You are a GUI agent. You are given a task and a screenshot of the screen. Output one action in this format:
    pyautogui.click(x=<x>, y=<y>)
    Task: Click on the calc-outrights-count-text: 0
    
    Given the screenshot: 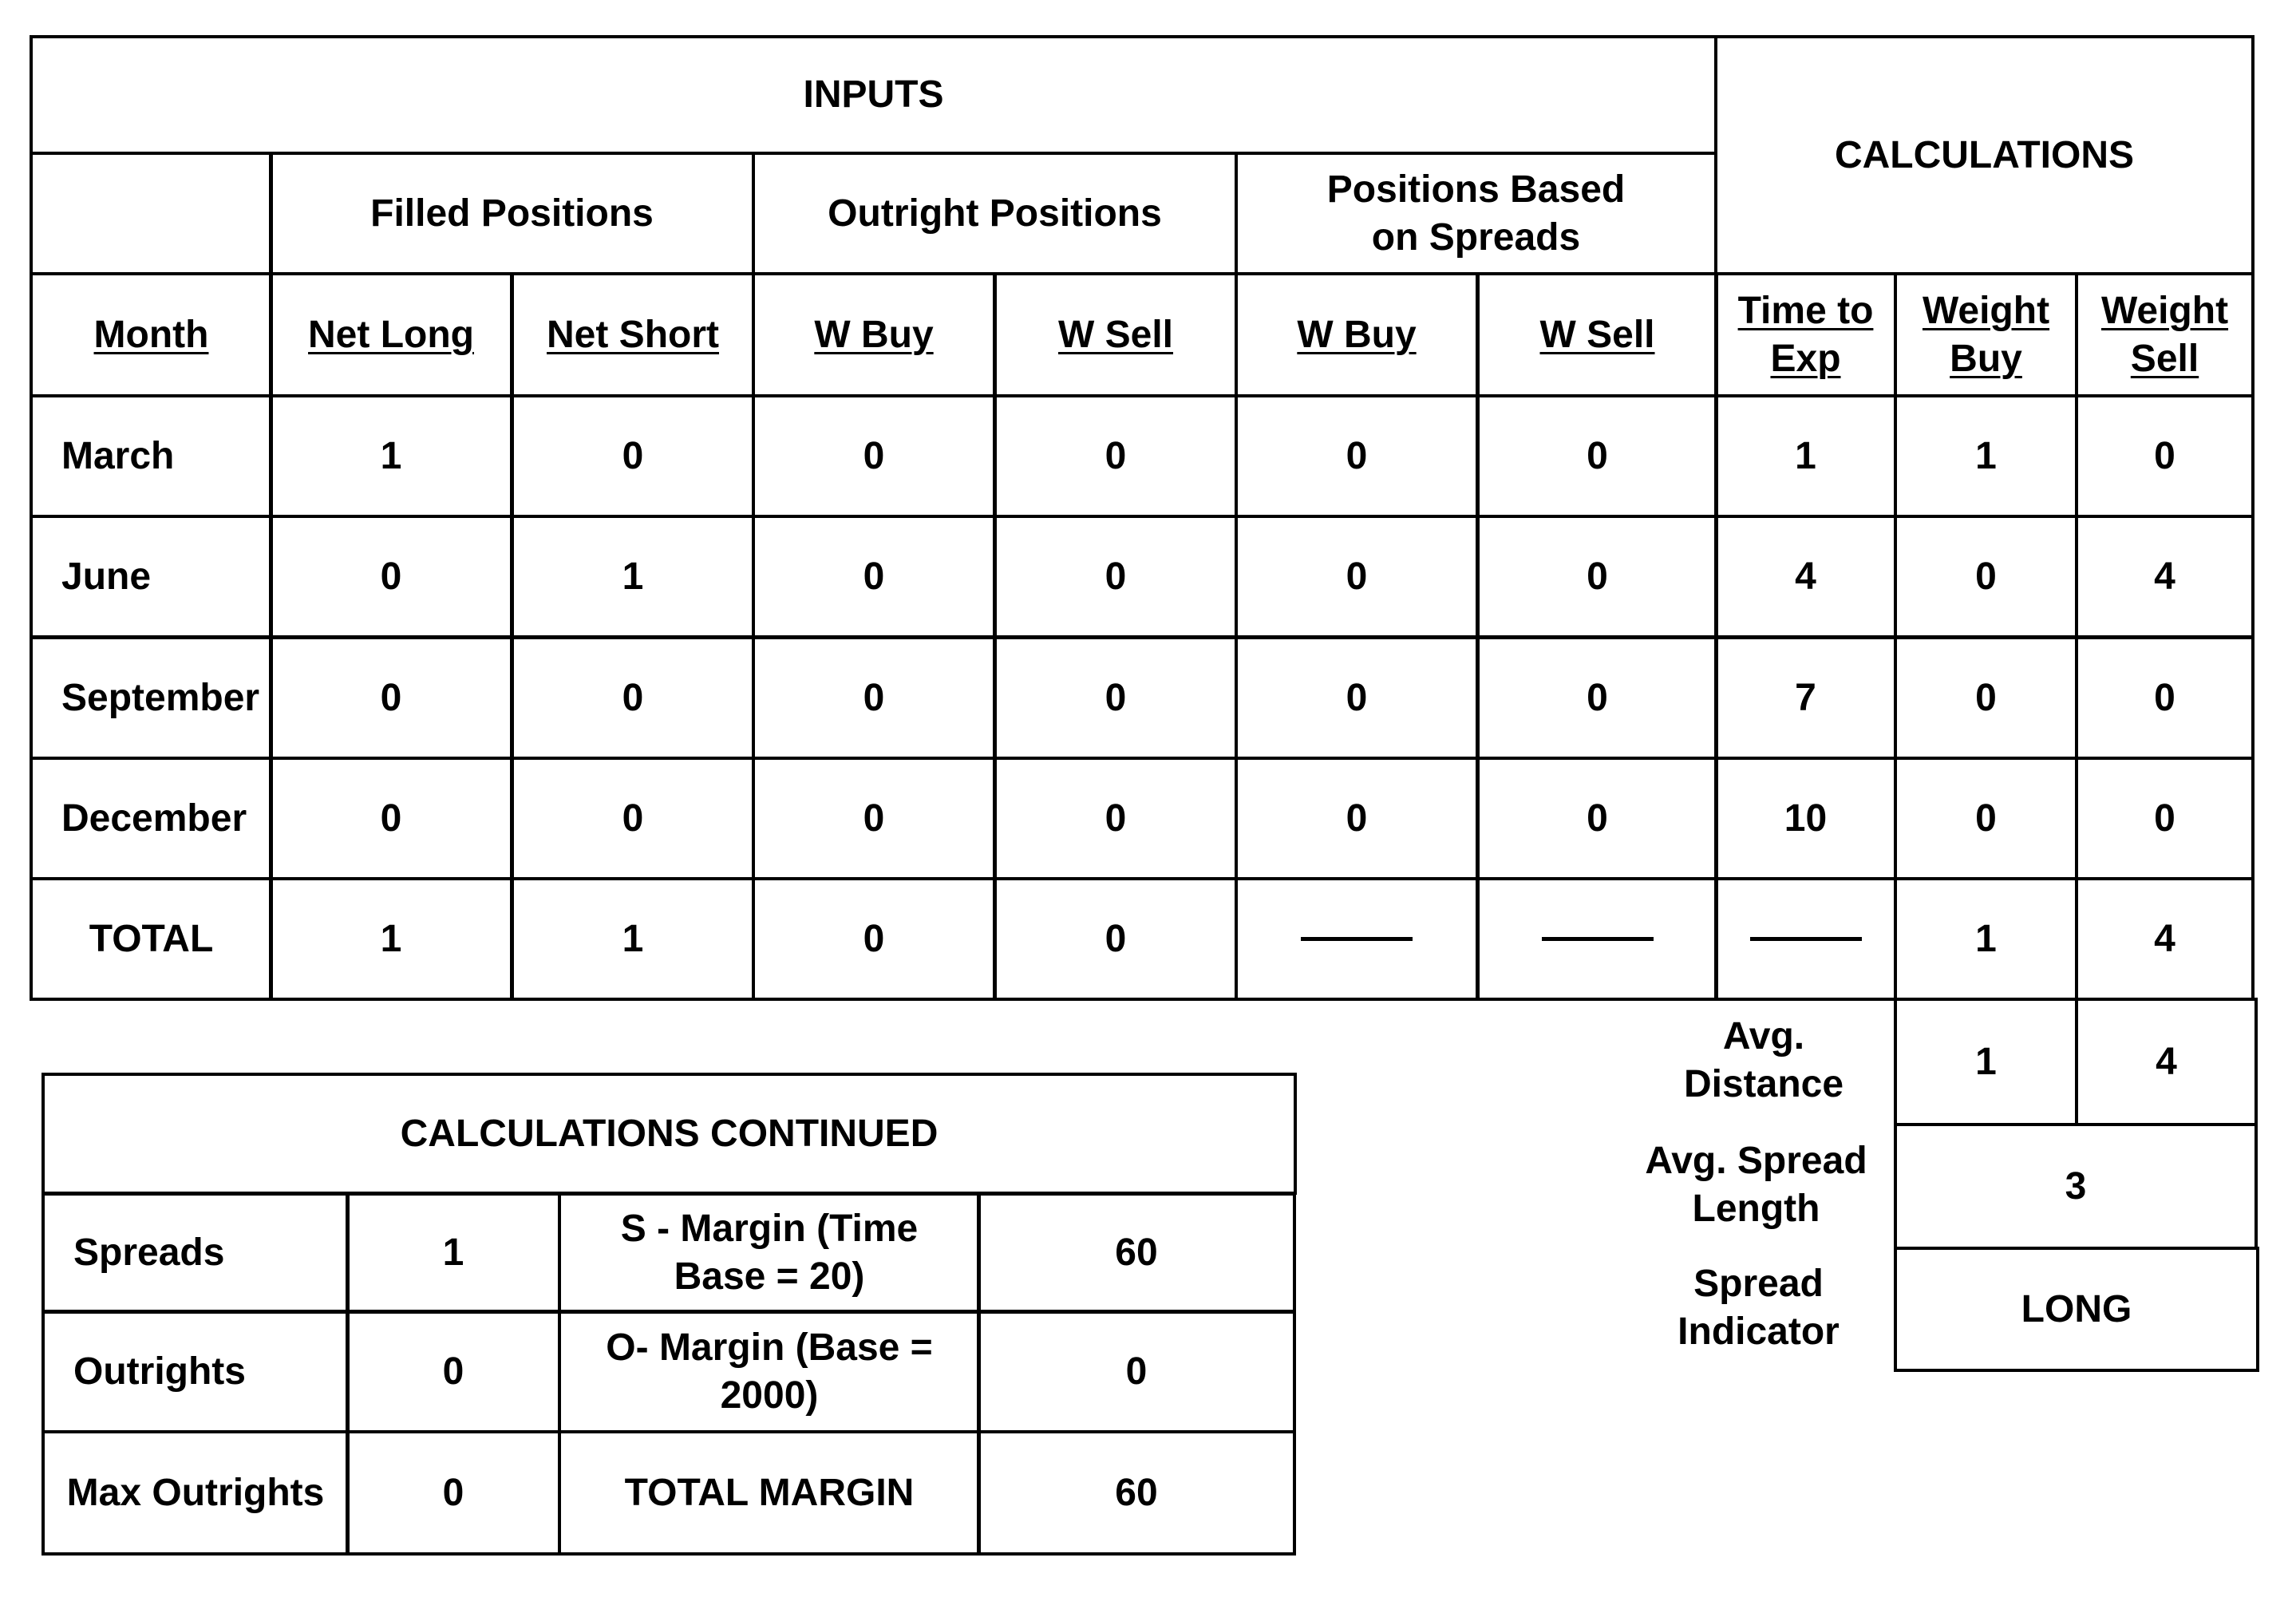 What is the action you would take?
    pyautogui.click(x=453, y=1371)
    